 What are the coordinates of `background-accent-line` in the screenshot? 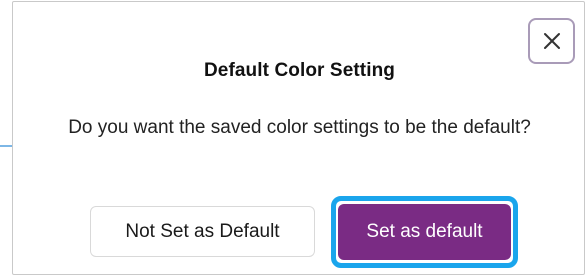 It's located at (6, 146).